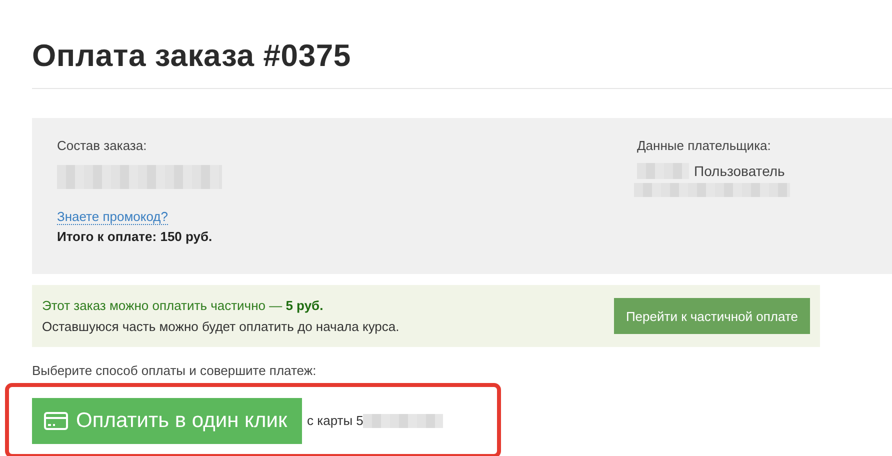  Describe the element at coordinates (102, 145) in the screenshot. I see `order-label: Состав заказа:` at that location.